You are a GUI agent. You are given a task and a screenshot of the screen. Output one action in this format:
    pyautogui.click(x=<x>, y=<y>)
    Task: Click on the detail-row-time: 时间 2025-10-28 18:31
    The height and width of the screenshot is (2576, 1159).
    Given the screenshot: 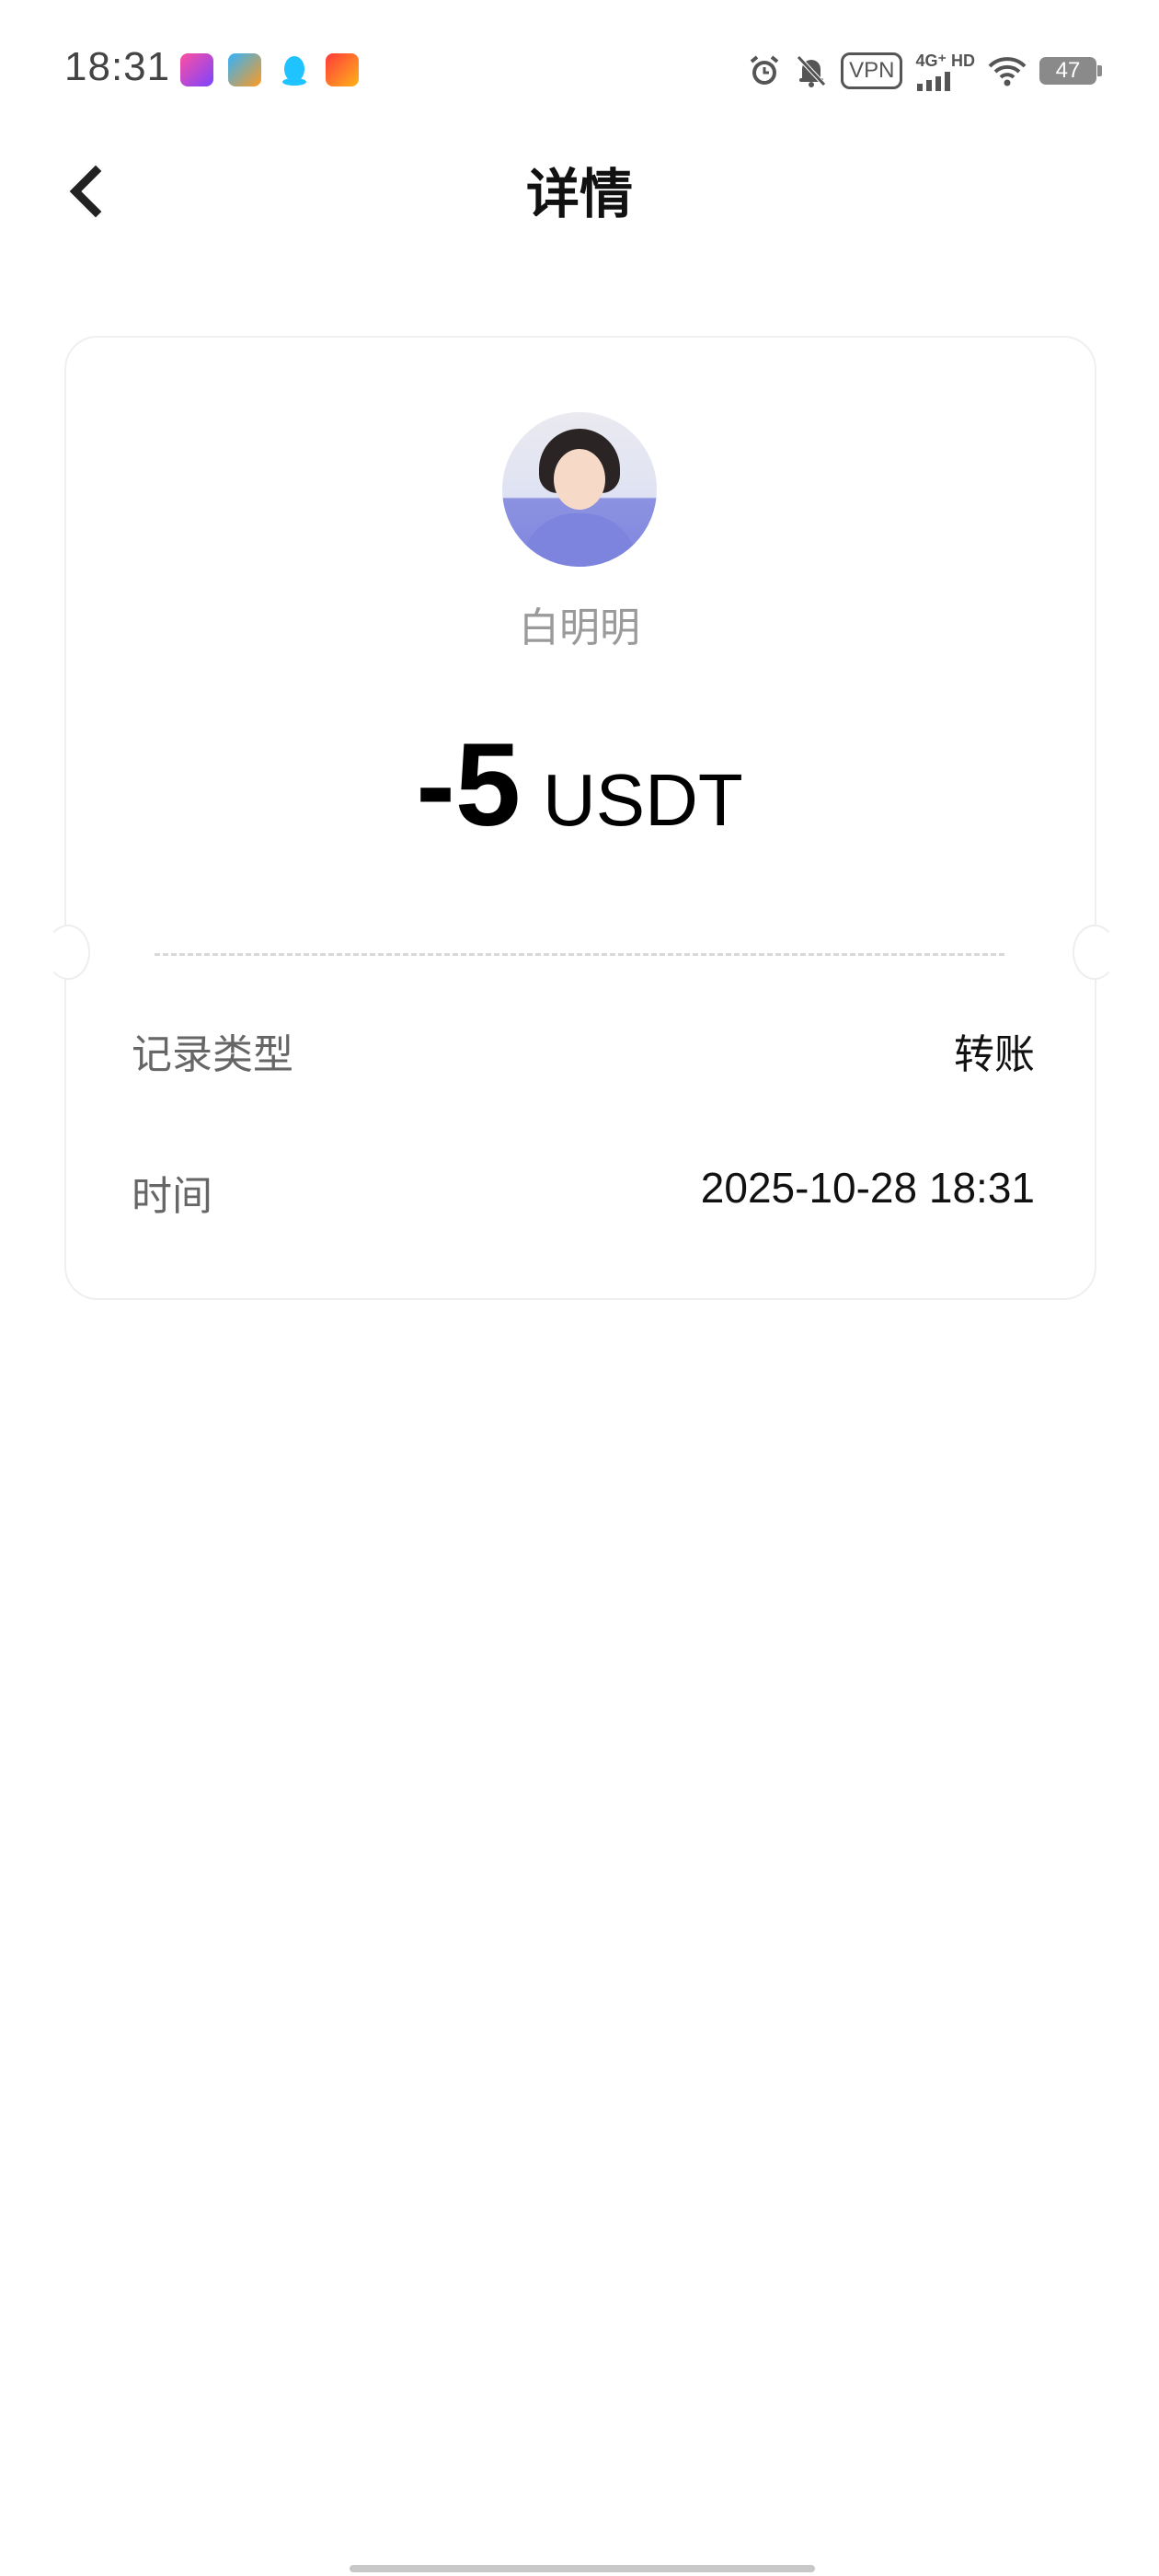 What is the action you would take?
    pyautogui.click(x=583, y=1195)
    